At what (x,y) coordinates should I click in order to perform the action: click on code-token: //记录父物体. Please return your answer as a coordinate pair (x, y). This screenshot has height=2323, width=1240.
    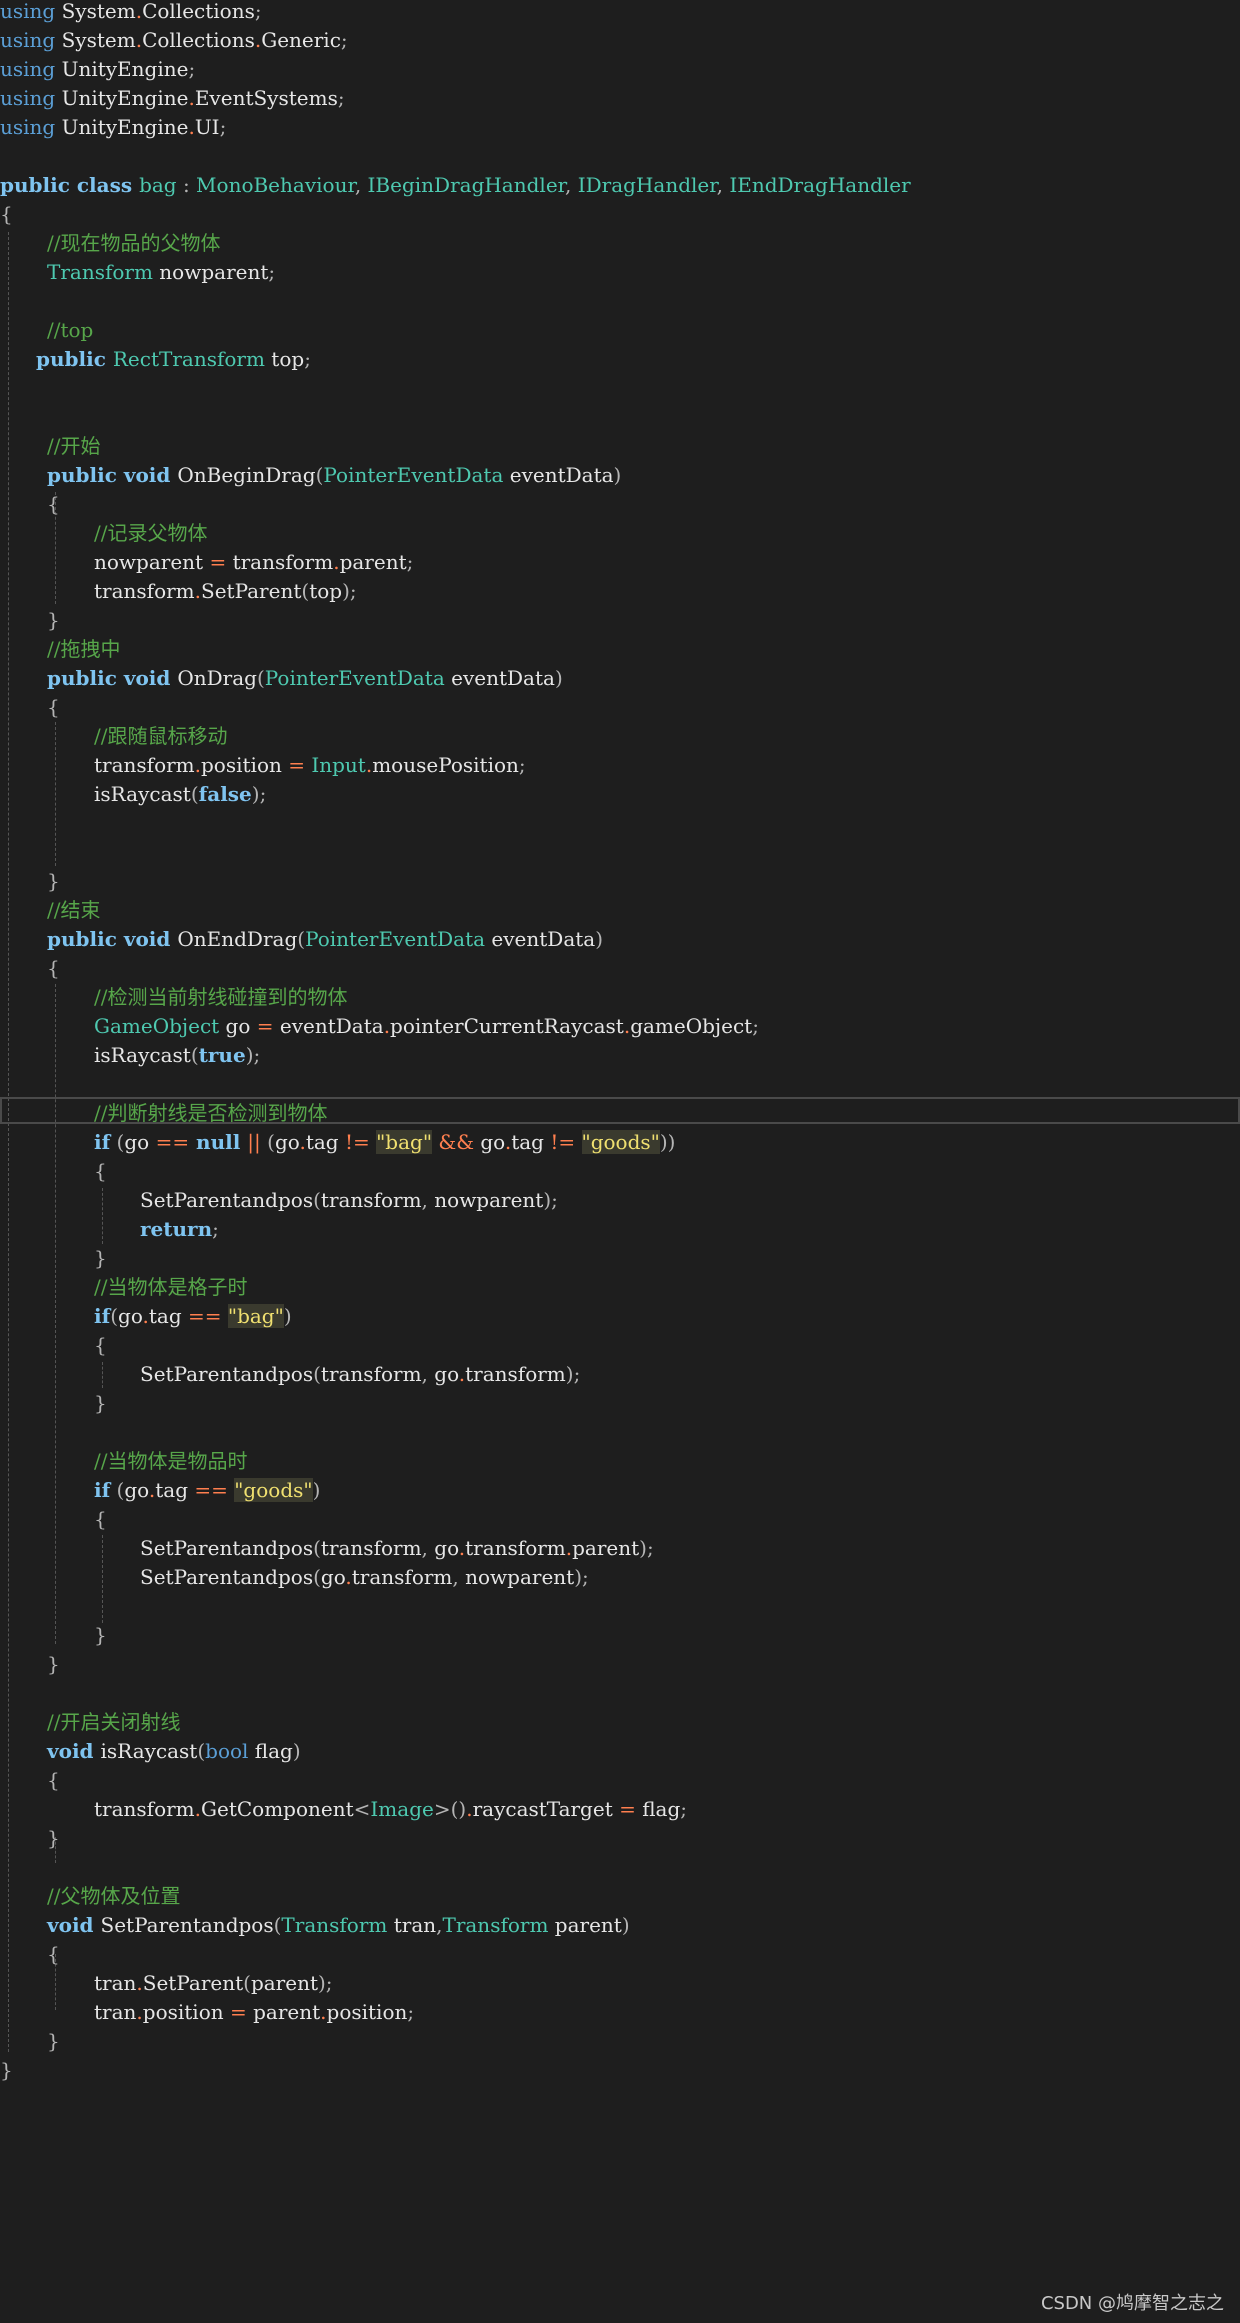
    Looking at the image, I should click on (151, 533).